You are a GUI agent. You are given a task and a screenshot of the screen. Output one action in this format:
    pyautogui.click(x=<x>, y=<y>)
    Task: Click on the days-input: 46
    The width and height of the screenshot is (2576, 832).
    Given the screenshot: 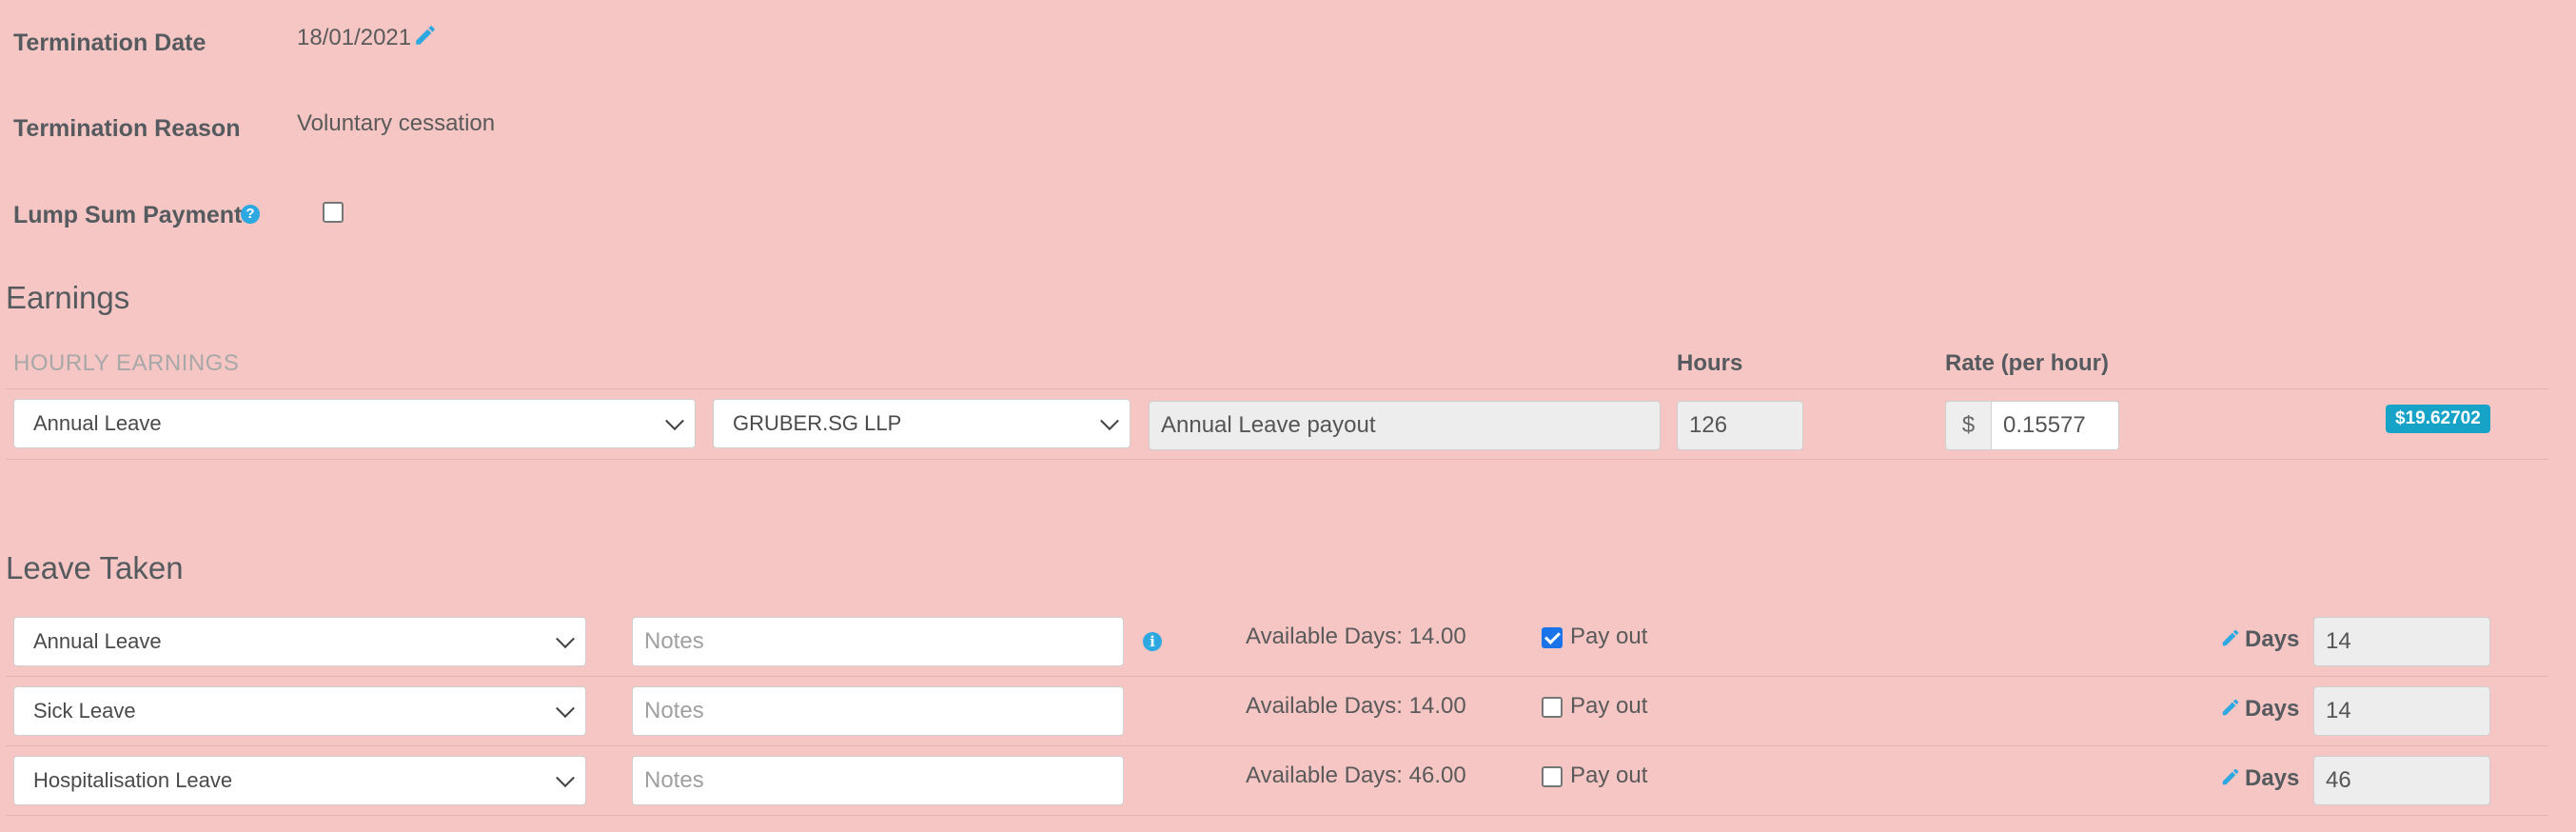 What is the action you would take?
    pyautogui.click(x=2401, y=780)
    